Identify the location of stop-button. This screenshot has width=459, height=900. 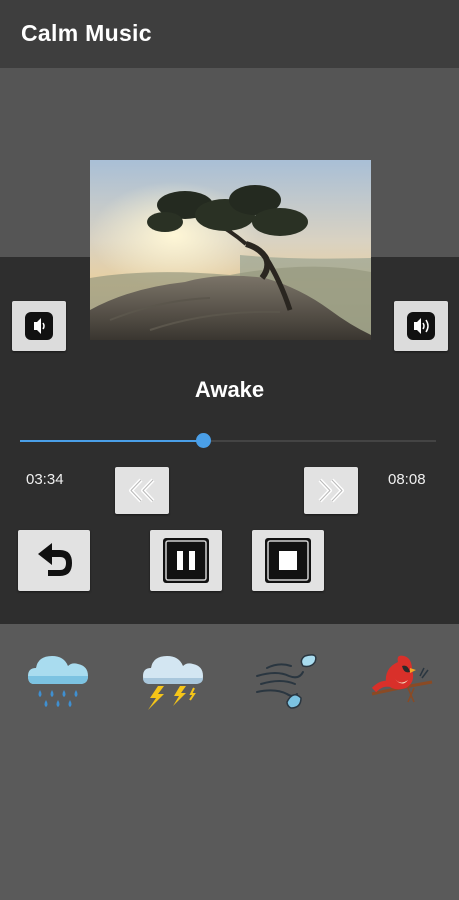
(288, 560).